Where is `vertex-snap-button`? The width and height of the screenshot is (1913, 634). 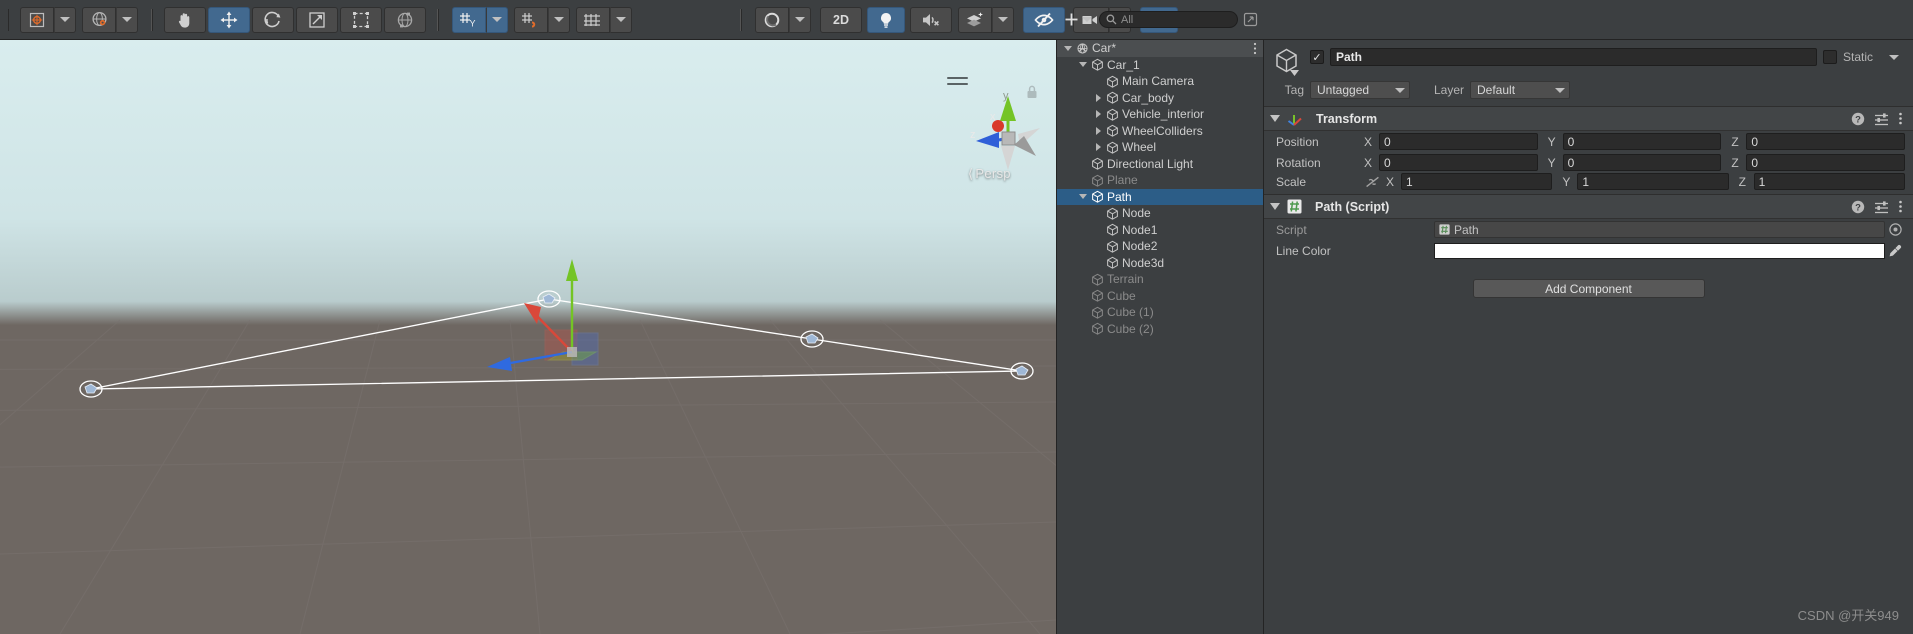 vertex-snap-button is located at coordinates (531, 19).